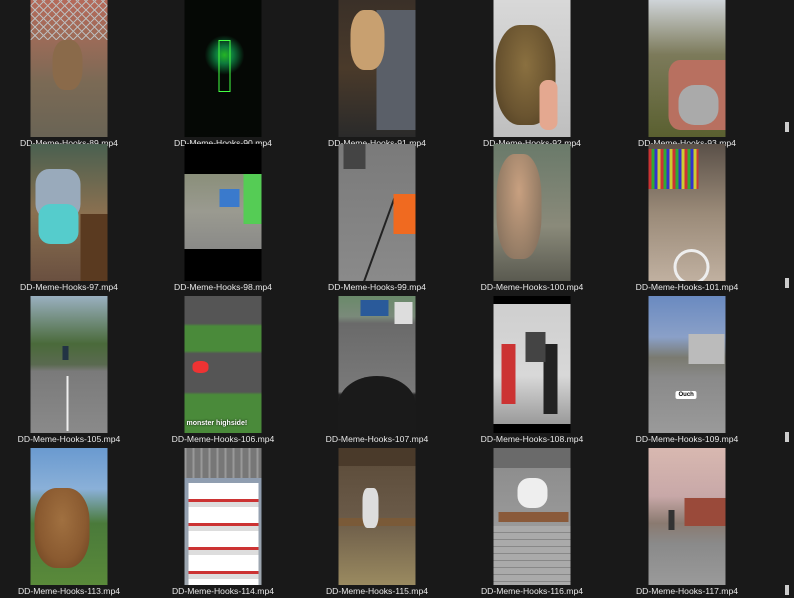 The image size is (794, 598). What do you see at coordinates (223, 287) in the screenshot?
I see `file-name: DD-Meme-Hooks-98.mp4` at bounding box center [223, 287].